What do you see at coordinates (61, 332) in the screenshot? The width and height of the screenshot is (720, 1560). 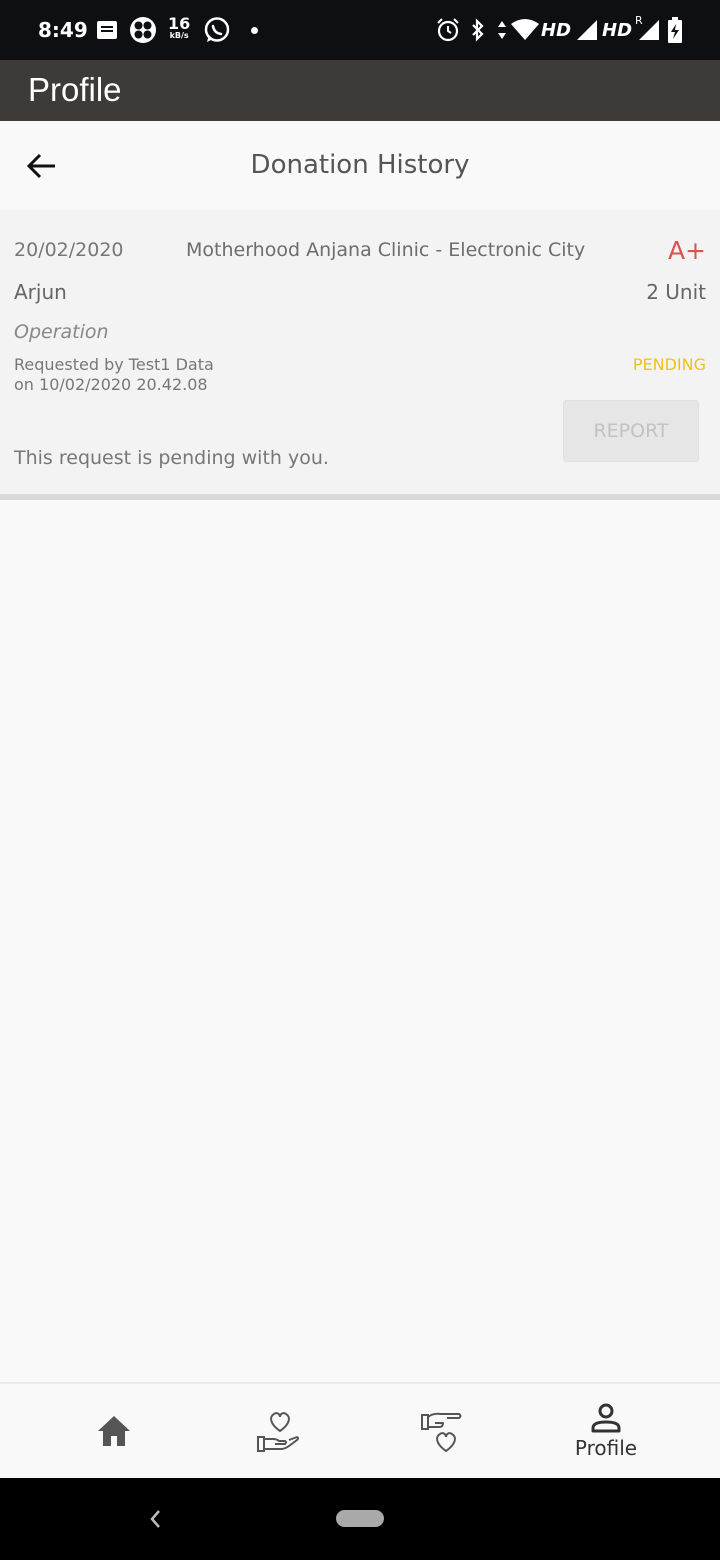 I see `purpose: Operation` at bounding box center [61, 332].